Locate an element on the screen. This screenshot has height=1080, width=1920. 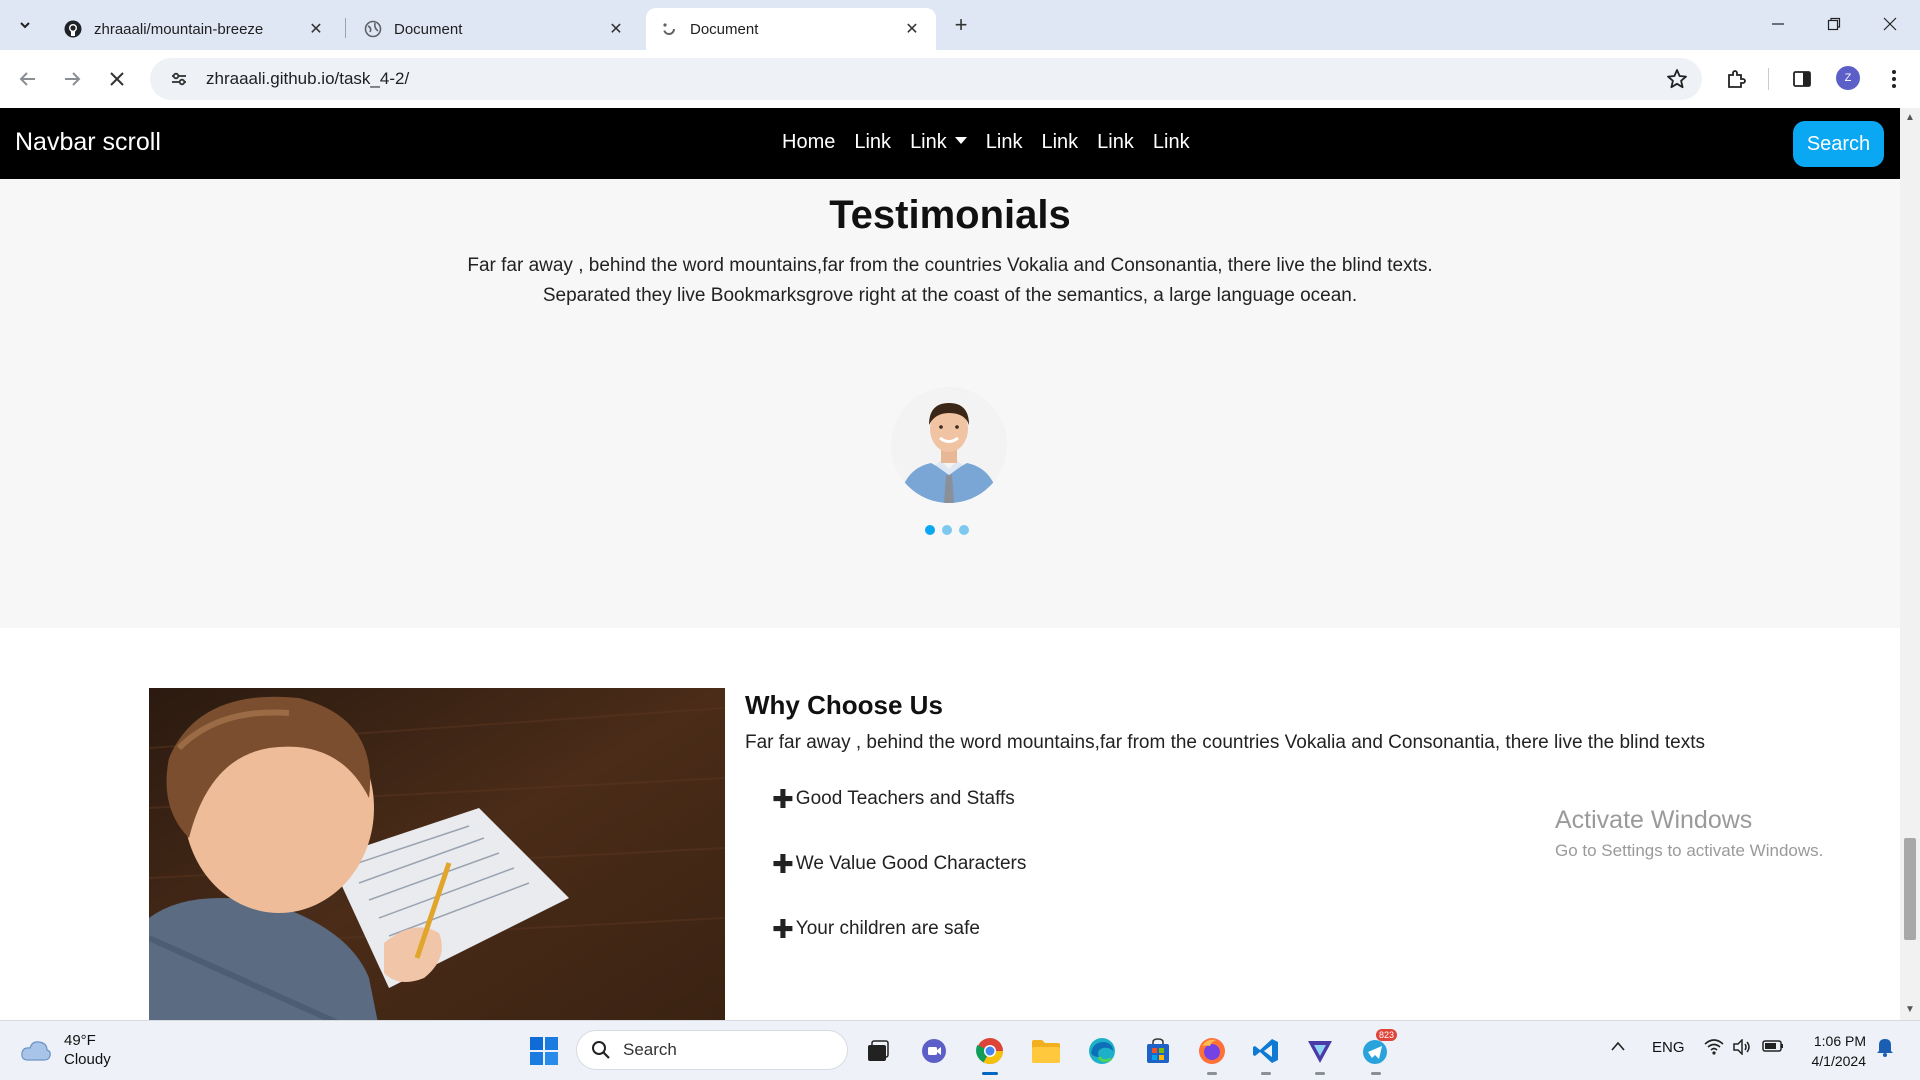
firefox-icon is located at coordinates (1212, 1051).